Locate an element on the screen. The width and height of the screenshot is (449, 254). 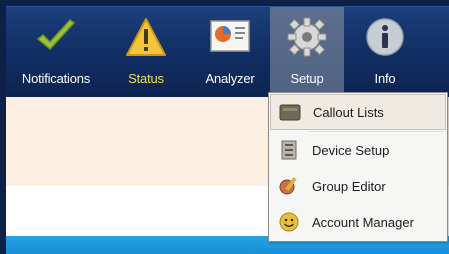
toolbar-status-button: Status is located at coordinates (146, 52).